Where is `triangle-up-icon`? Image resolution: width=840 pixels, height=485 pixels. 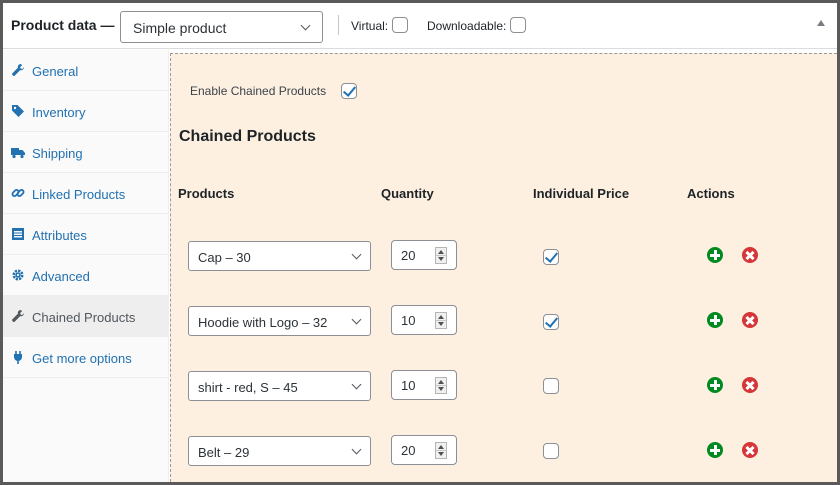 triangle-up-icon is located at coordinates (821, 23).